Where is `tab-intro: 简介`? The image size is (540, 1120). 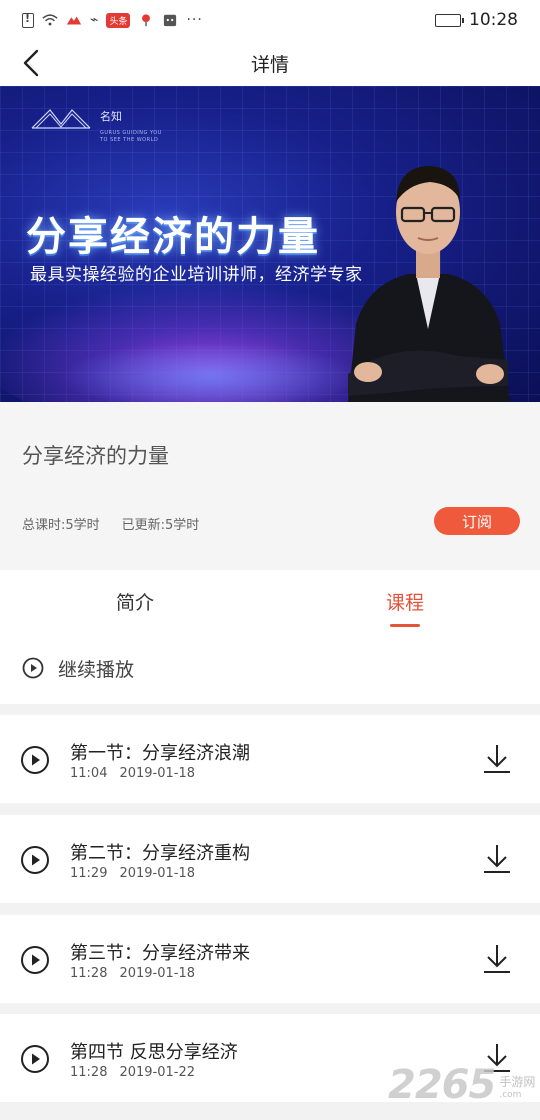
tab-intro: 简介 is located at coordinates (135, 601).